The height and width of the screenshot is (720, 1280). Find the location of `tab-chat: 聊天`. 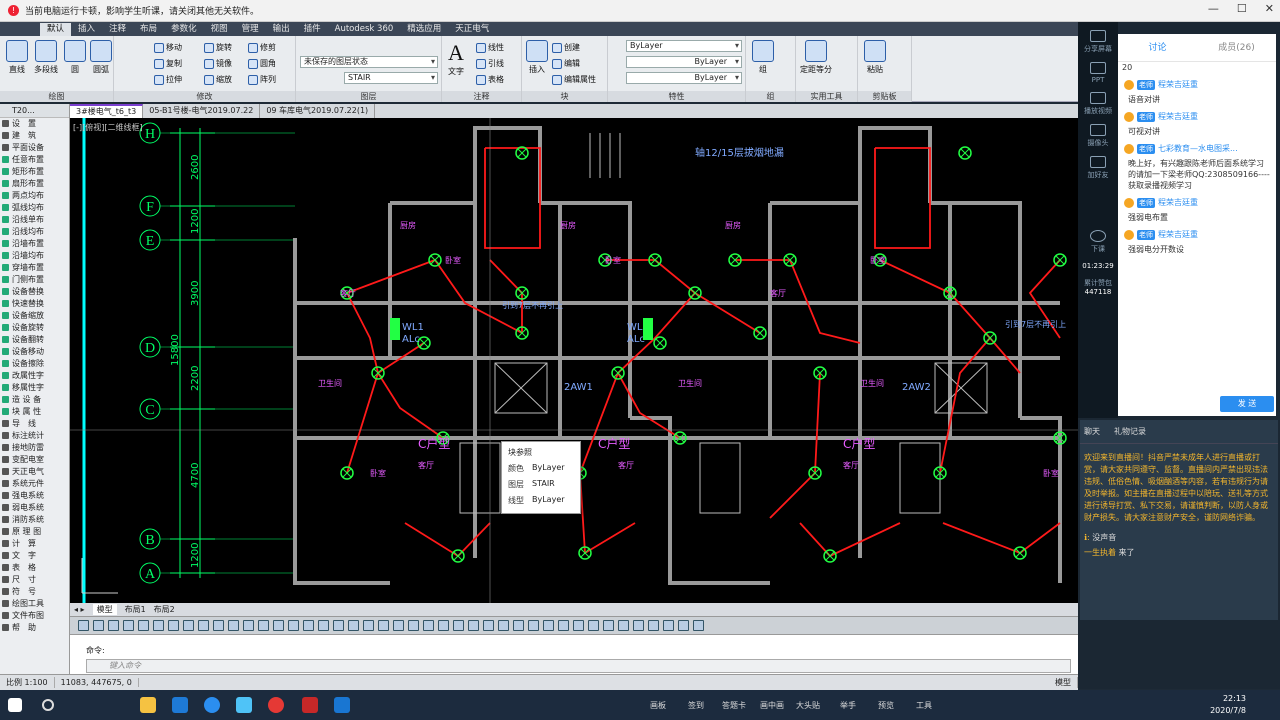

tab-chat: 聊天 is located at coordinates (1092, 431).